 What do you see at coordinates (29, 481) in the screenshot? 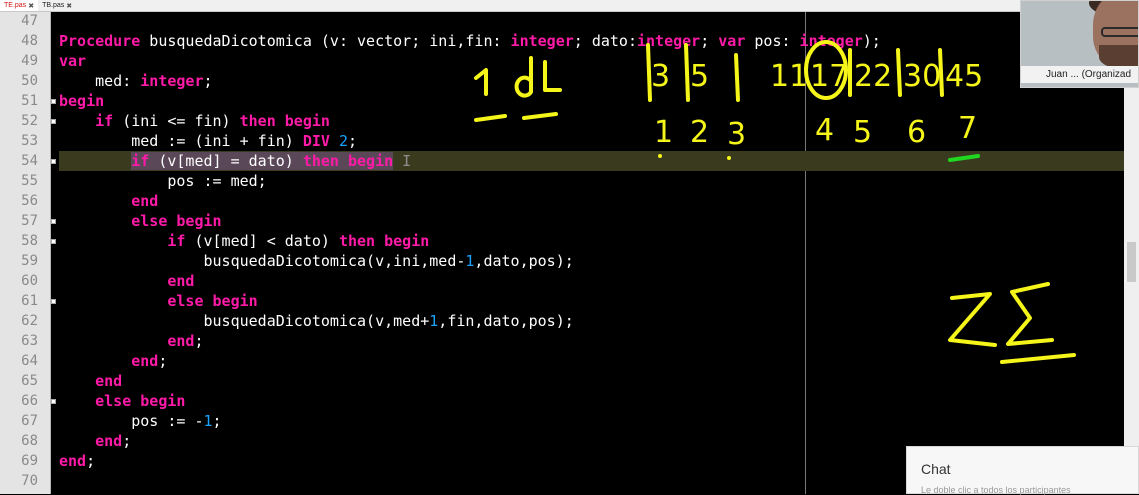
I see `line-number: 70` at bounding box center [29, 481].